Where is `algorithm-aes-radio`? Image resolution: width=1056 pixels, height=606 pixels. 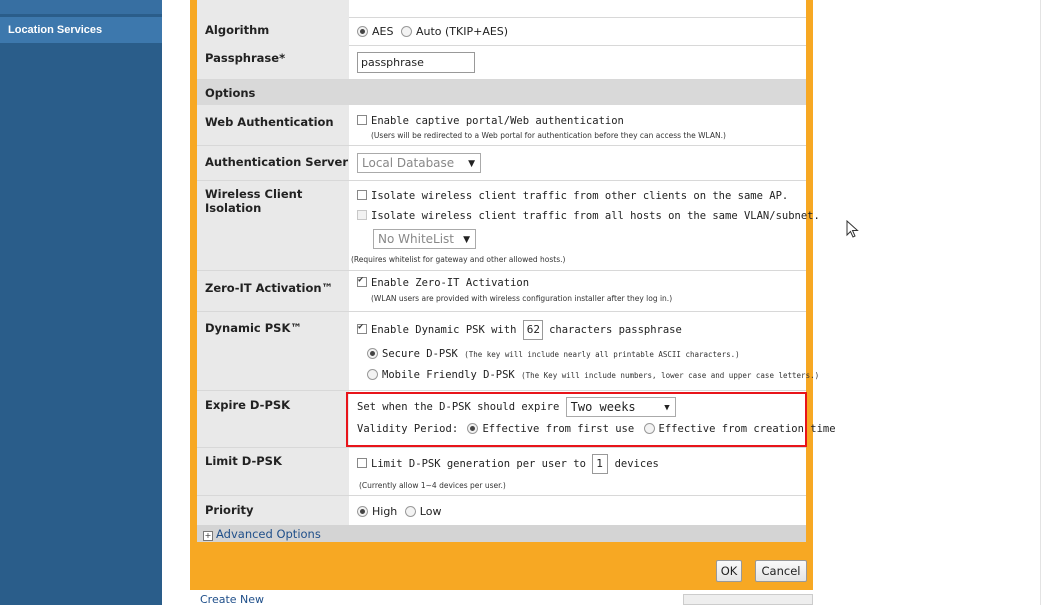 algorithm-aes-radio is located at coordinates (362, 31).